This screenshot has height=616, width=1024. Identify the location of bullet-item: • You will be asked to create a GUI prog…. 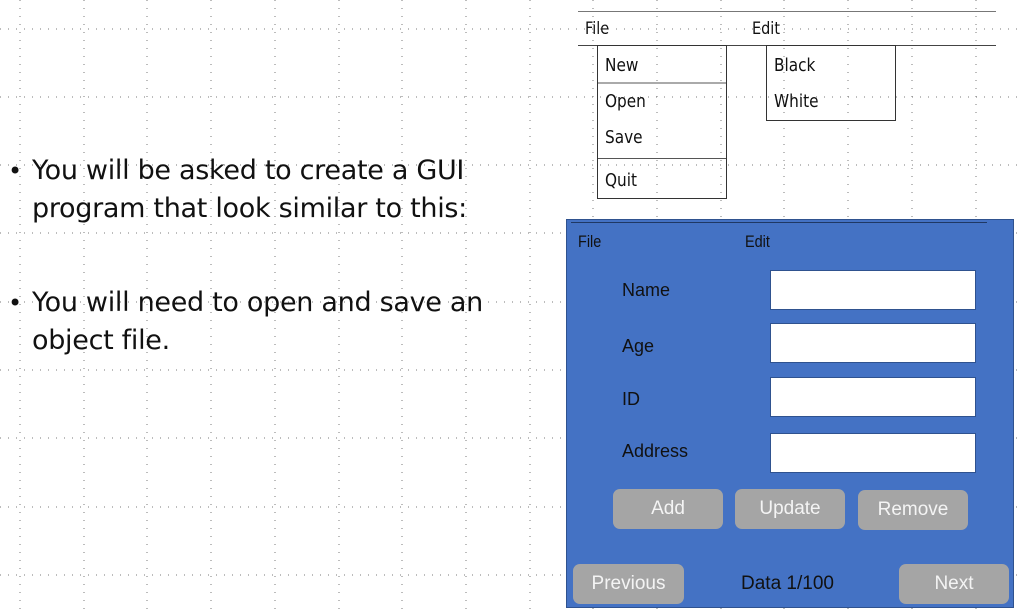
(268, 190).